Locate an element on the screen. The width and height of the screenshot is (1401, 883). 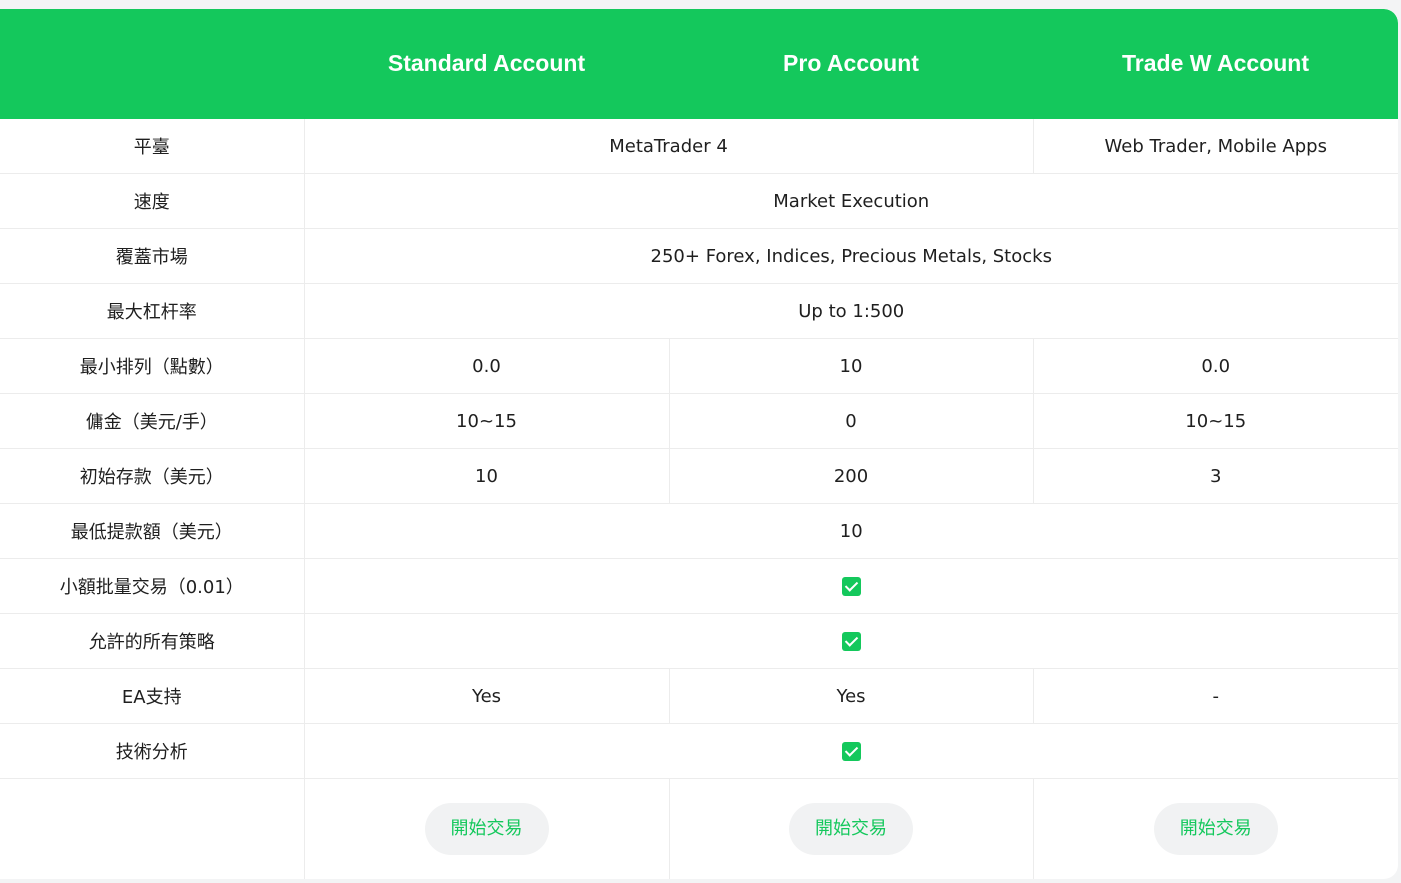
speed-value: Market Execution is located at coordinates (850, 201).